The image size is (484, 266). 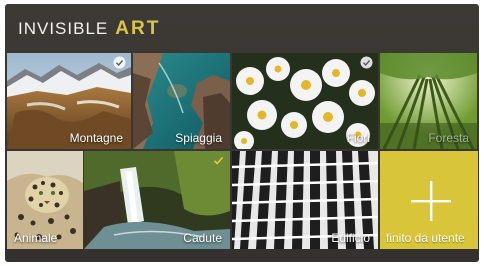 I want to click on tile-cadute: Cadute, so click(x=157, y=200).